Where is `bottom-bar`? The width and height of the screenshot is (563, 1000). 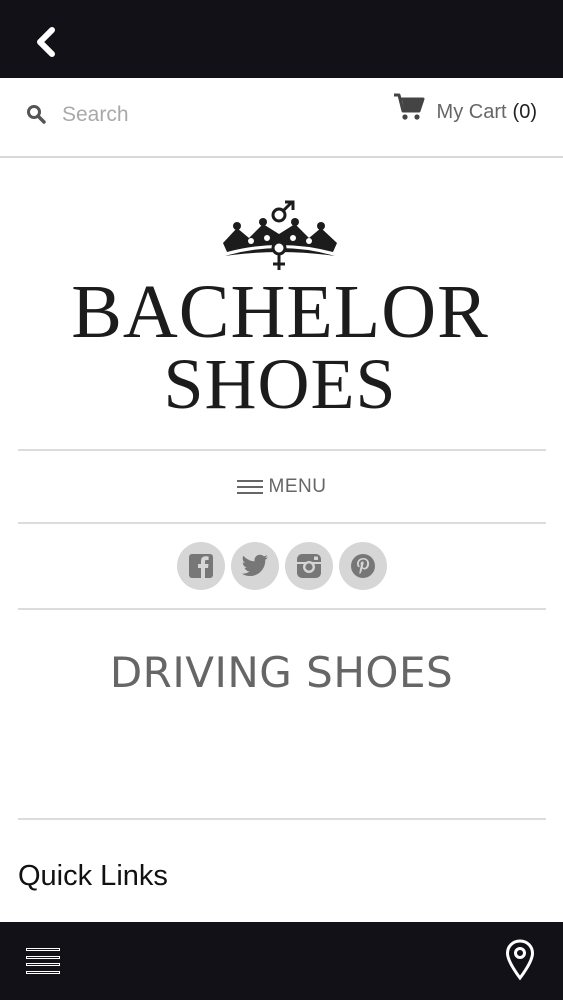 bottom-bar is located at coordinates (281, 961).